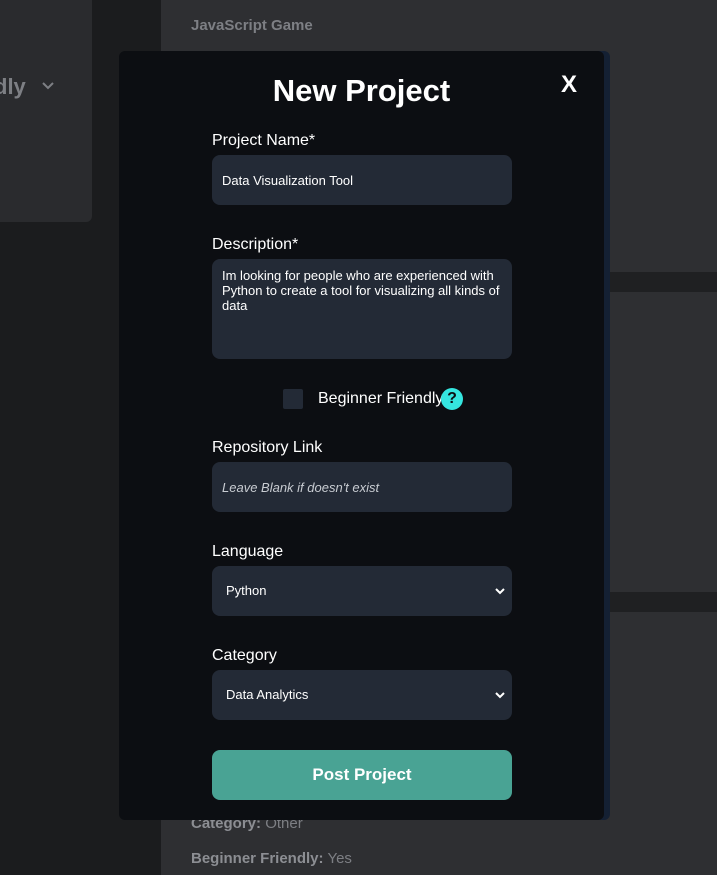 The height and width of the screenshot is (875, 717). I want to click on background-card-title: JavaScript Game, so click(252, 25).